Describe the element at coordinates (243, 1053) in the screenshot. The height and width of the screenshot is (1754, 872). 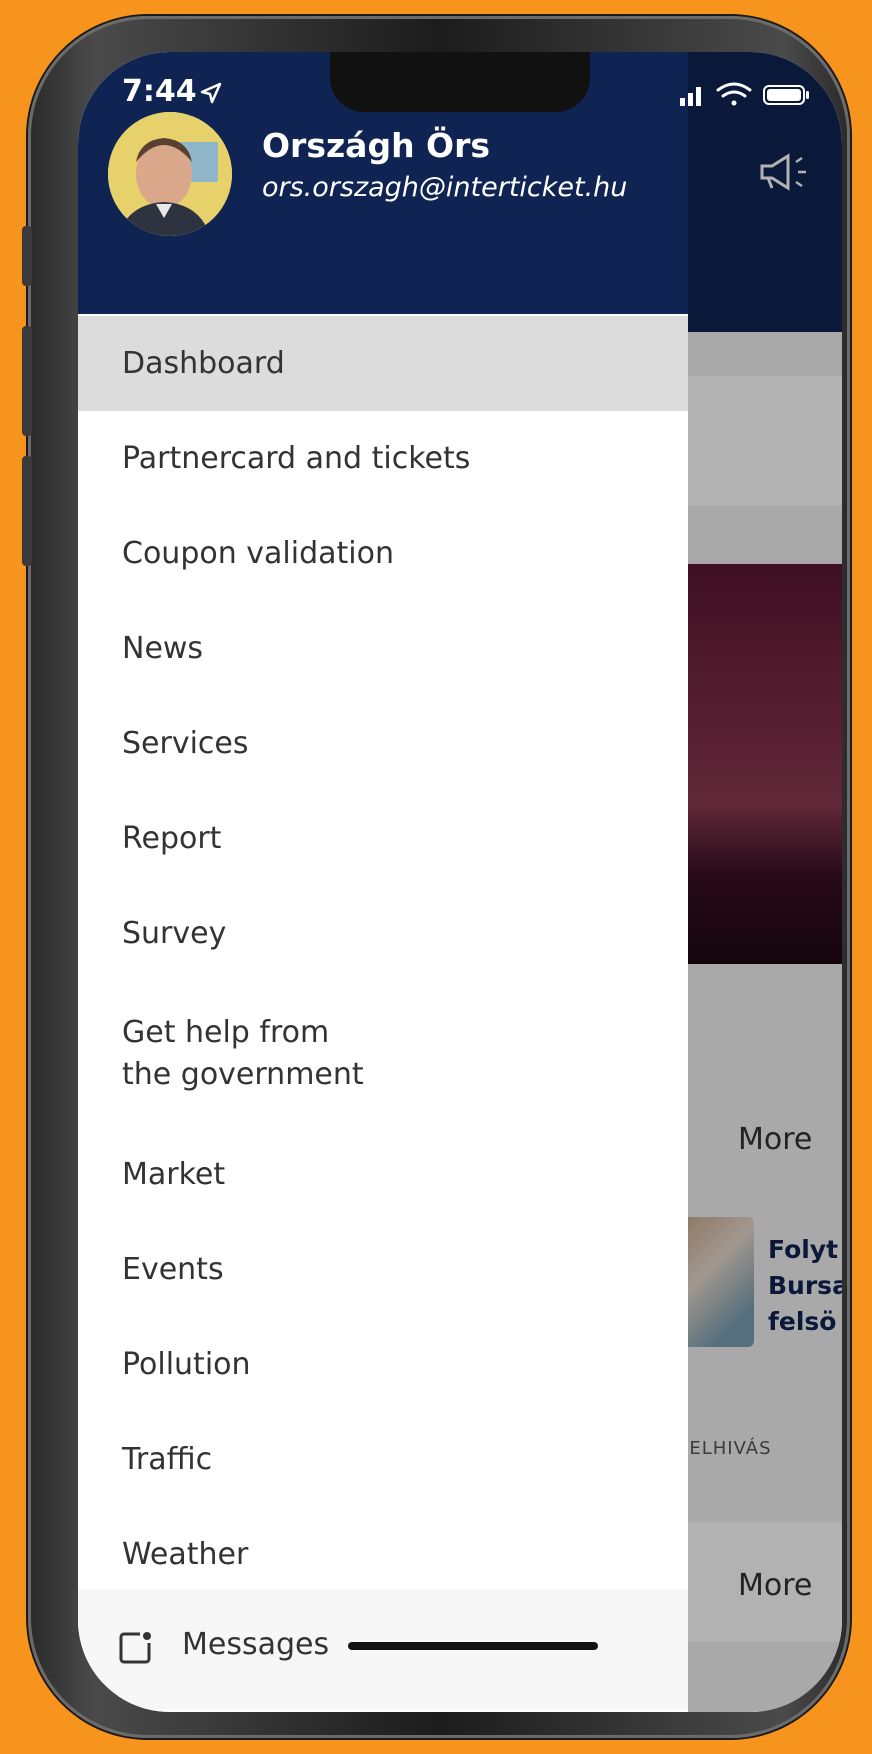
I see `menu-item-label: Get help from the government` at that location.